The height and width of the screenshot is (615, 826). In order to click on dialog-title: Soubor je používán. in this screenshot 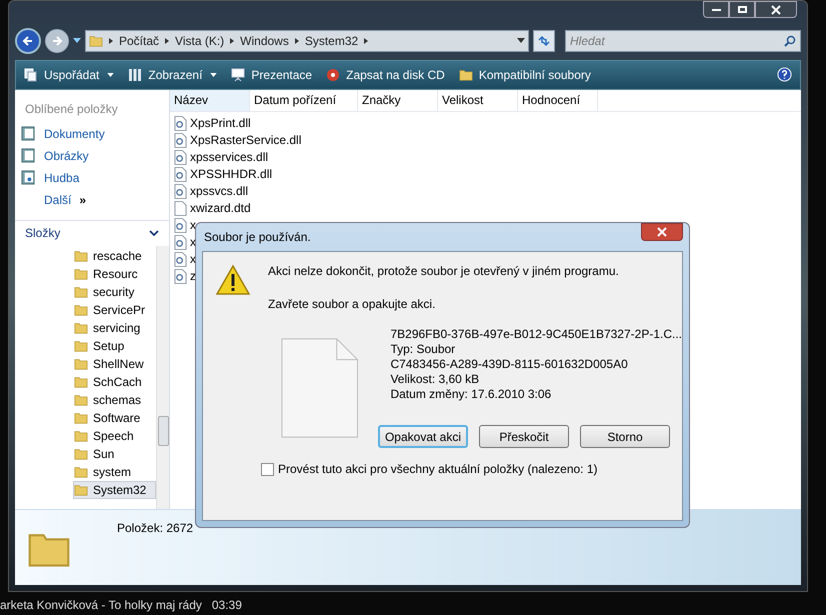, I will do `click(257, 237)`.